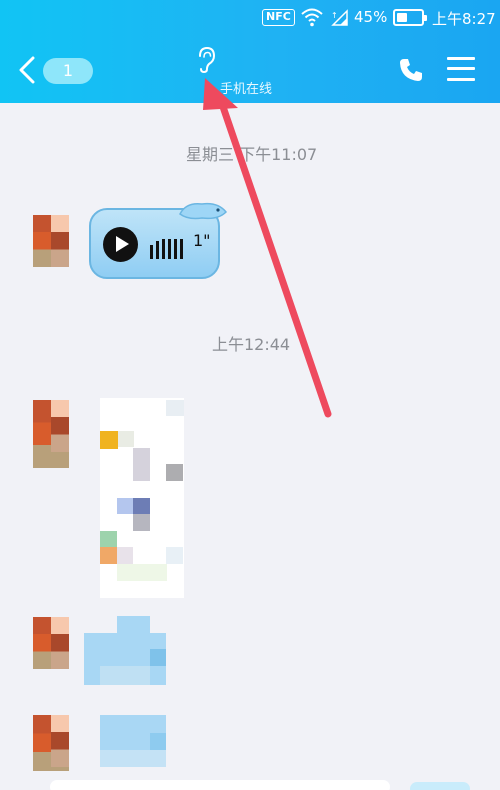 Image resolution: width=500 pixels, height=790 pixels. What do you see at coordinates (371, 17) in the screenshot?
I see `battery-percent: 45%` at bounding box center [371, 17].